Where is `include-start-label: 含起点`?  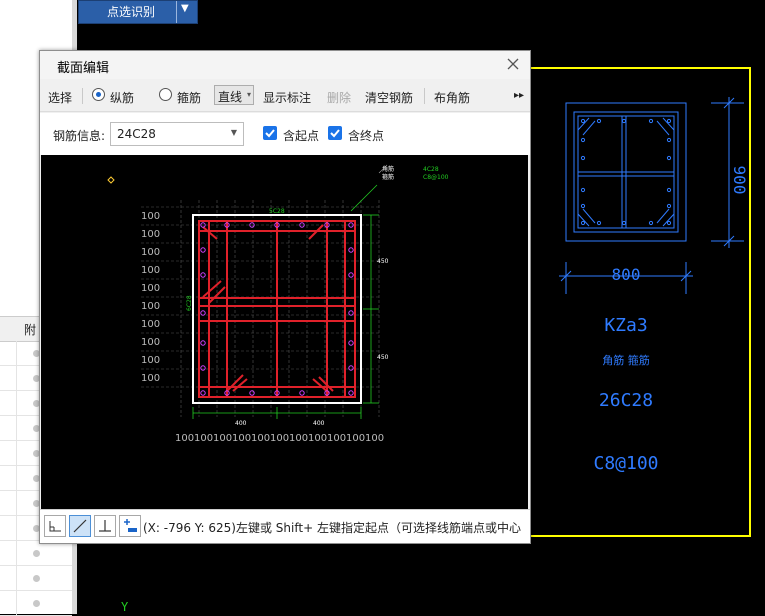 include-start-label: 含起点 is located at coordinates (301, 135).